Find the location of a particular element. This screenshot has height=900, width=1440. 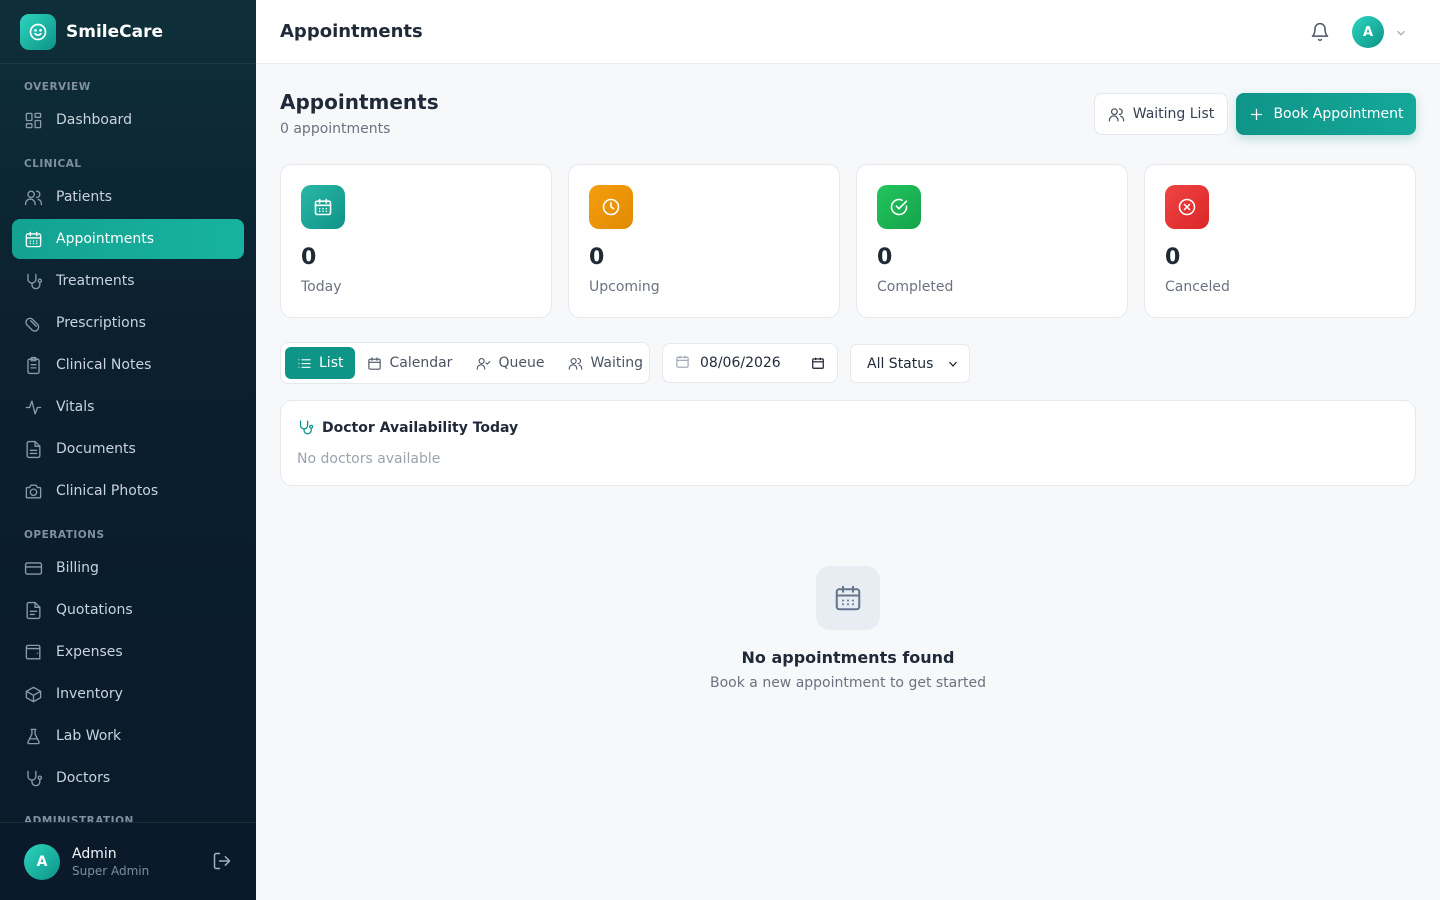

book-appointment-label: Book Appointment is located at coordinates (1338, 114).